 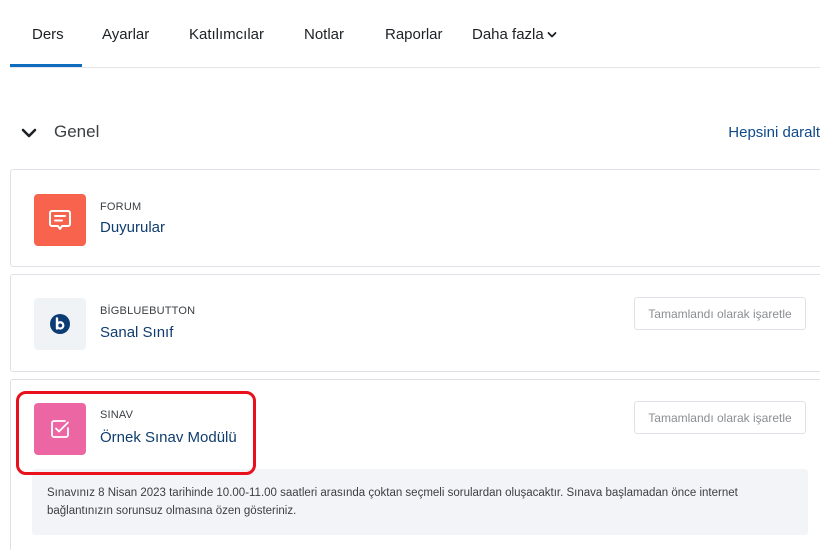 What do you see at coordinates (132, 227) in the screenshot?
I see `activity-link-duyurular: Duyurular` at bounding box center [132, 227].